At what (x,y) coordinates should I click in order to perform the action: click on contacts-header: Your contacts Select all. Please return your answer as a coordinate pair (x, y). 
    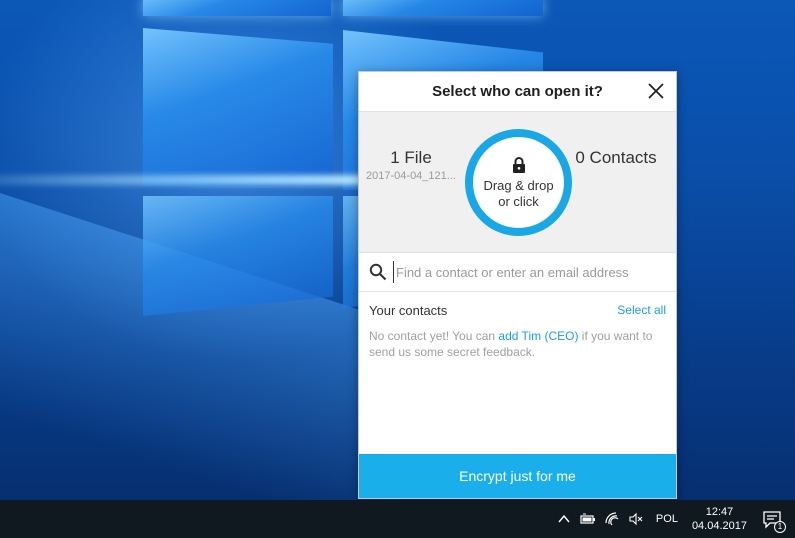
    Looking at the image, I should click on (517, 310).